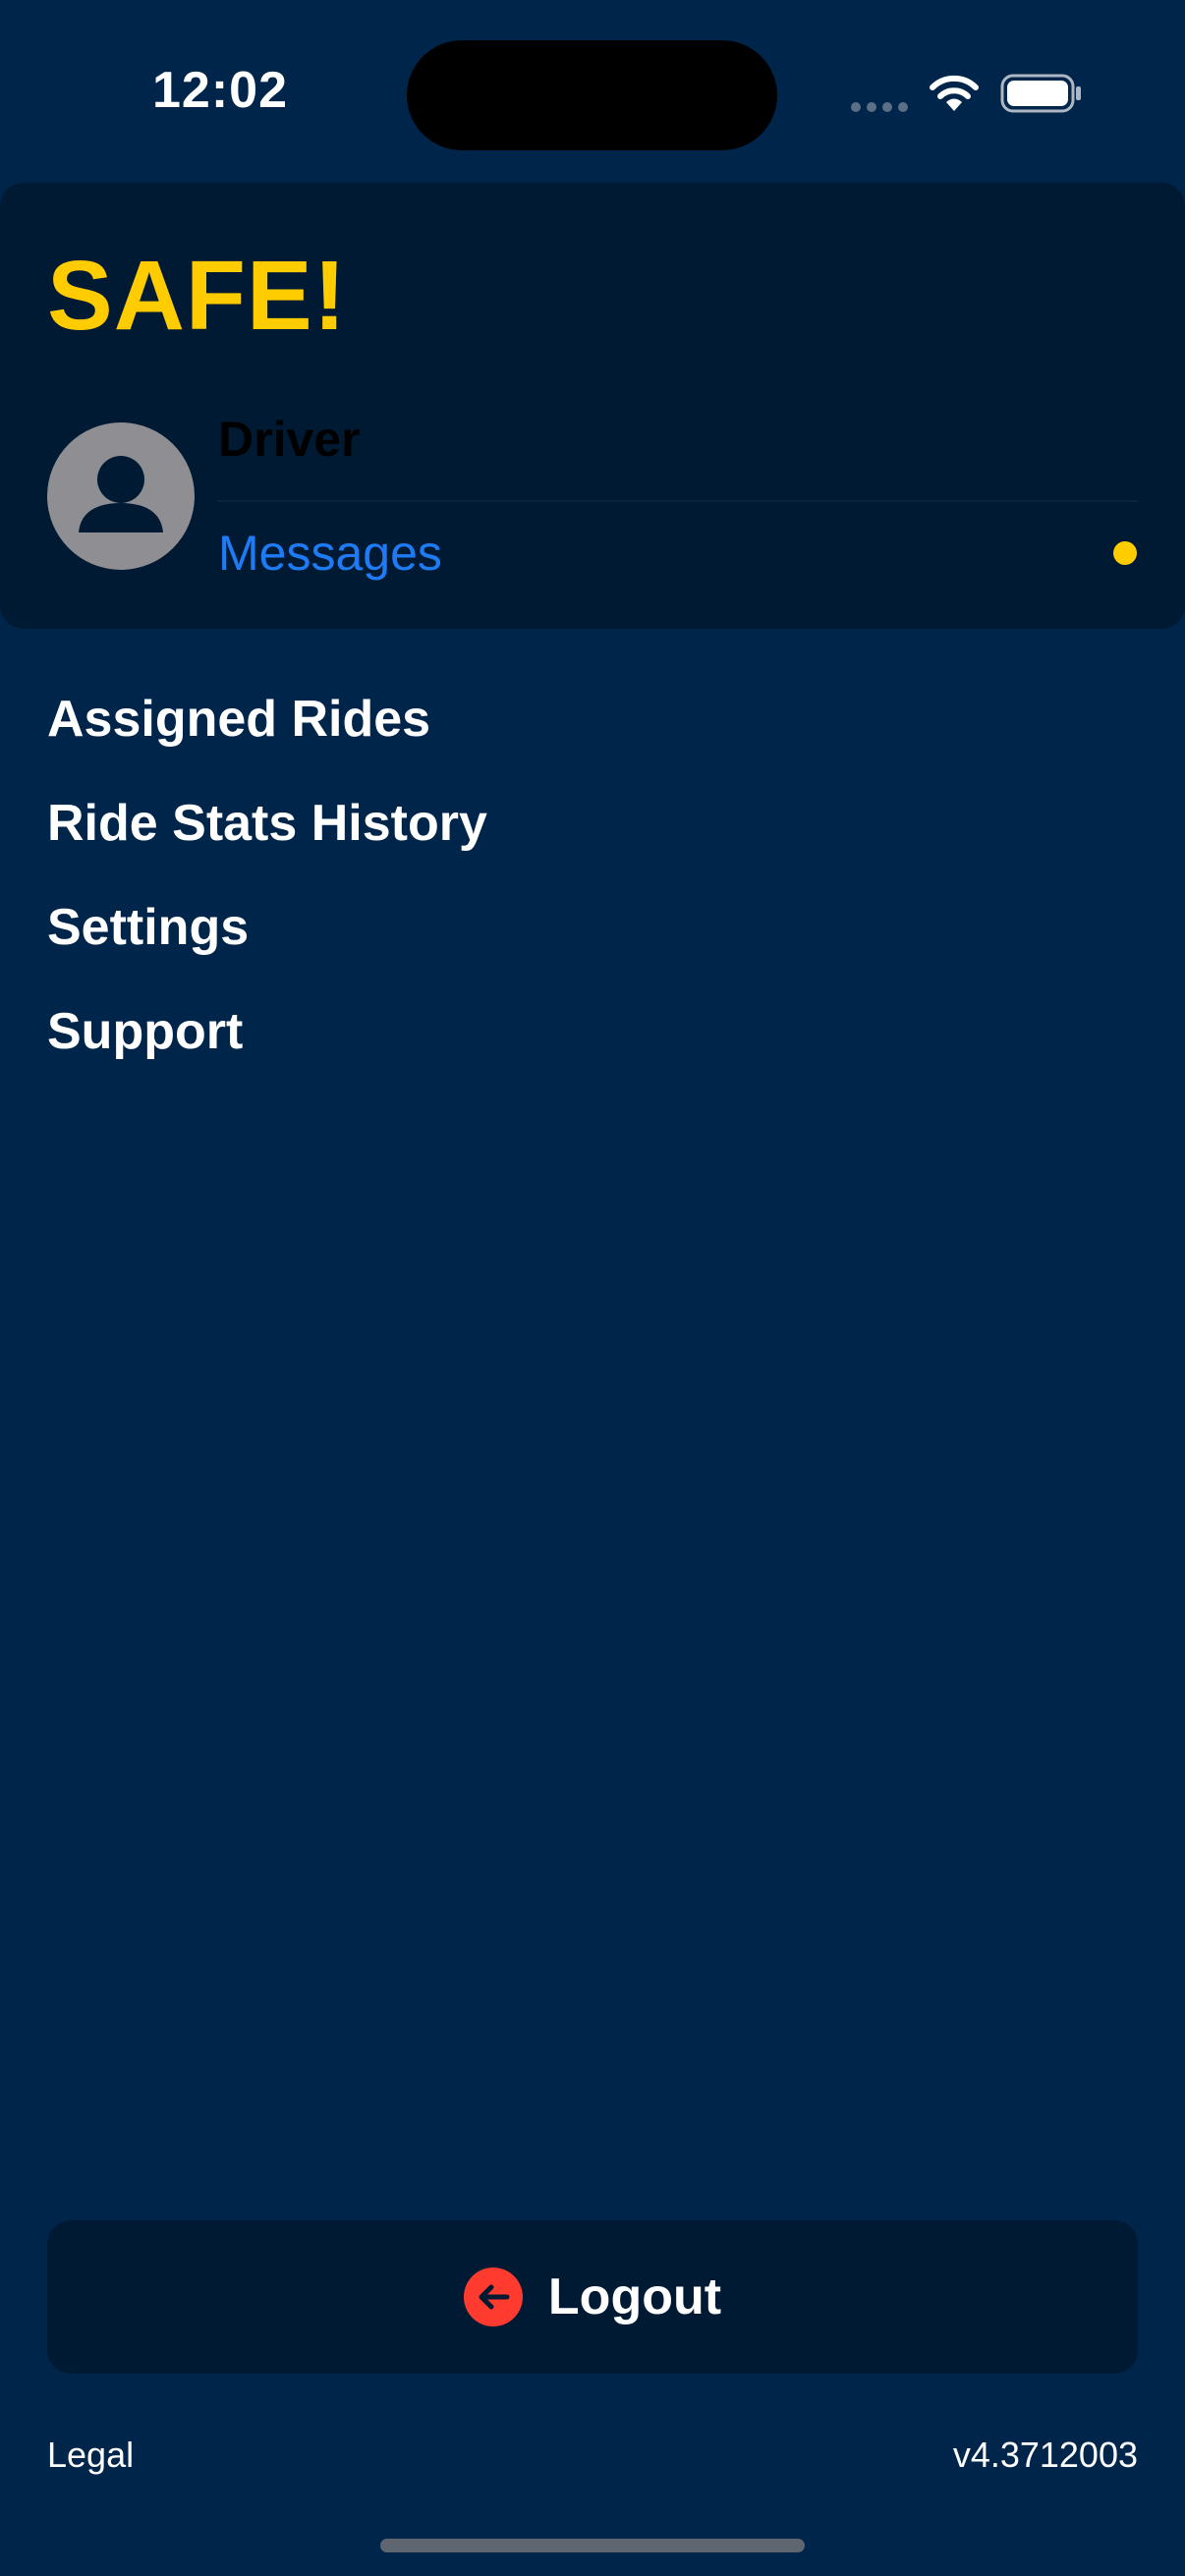 The image size is (1185, 2576). What do you see at coordinates (592, 938) in the screenshot?
I see `menu-item-settings: Settings` at bounding box center [592, 938].